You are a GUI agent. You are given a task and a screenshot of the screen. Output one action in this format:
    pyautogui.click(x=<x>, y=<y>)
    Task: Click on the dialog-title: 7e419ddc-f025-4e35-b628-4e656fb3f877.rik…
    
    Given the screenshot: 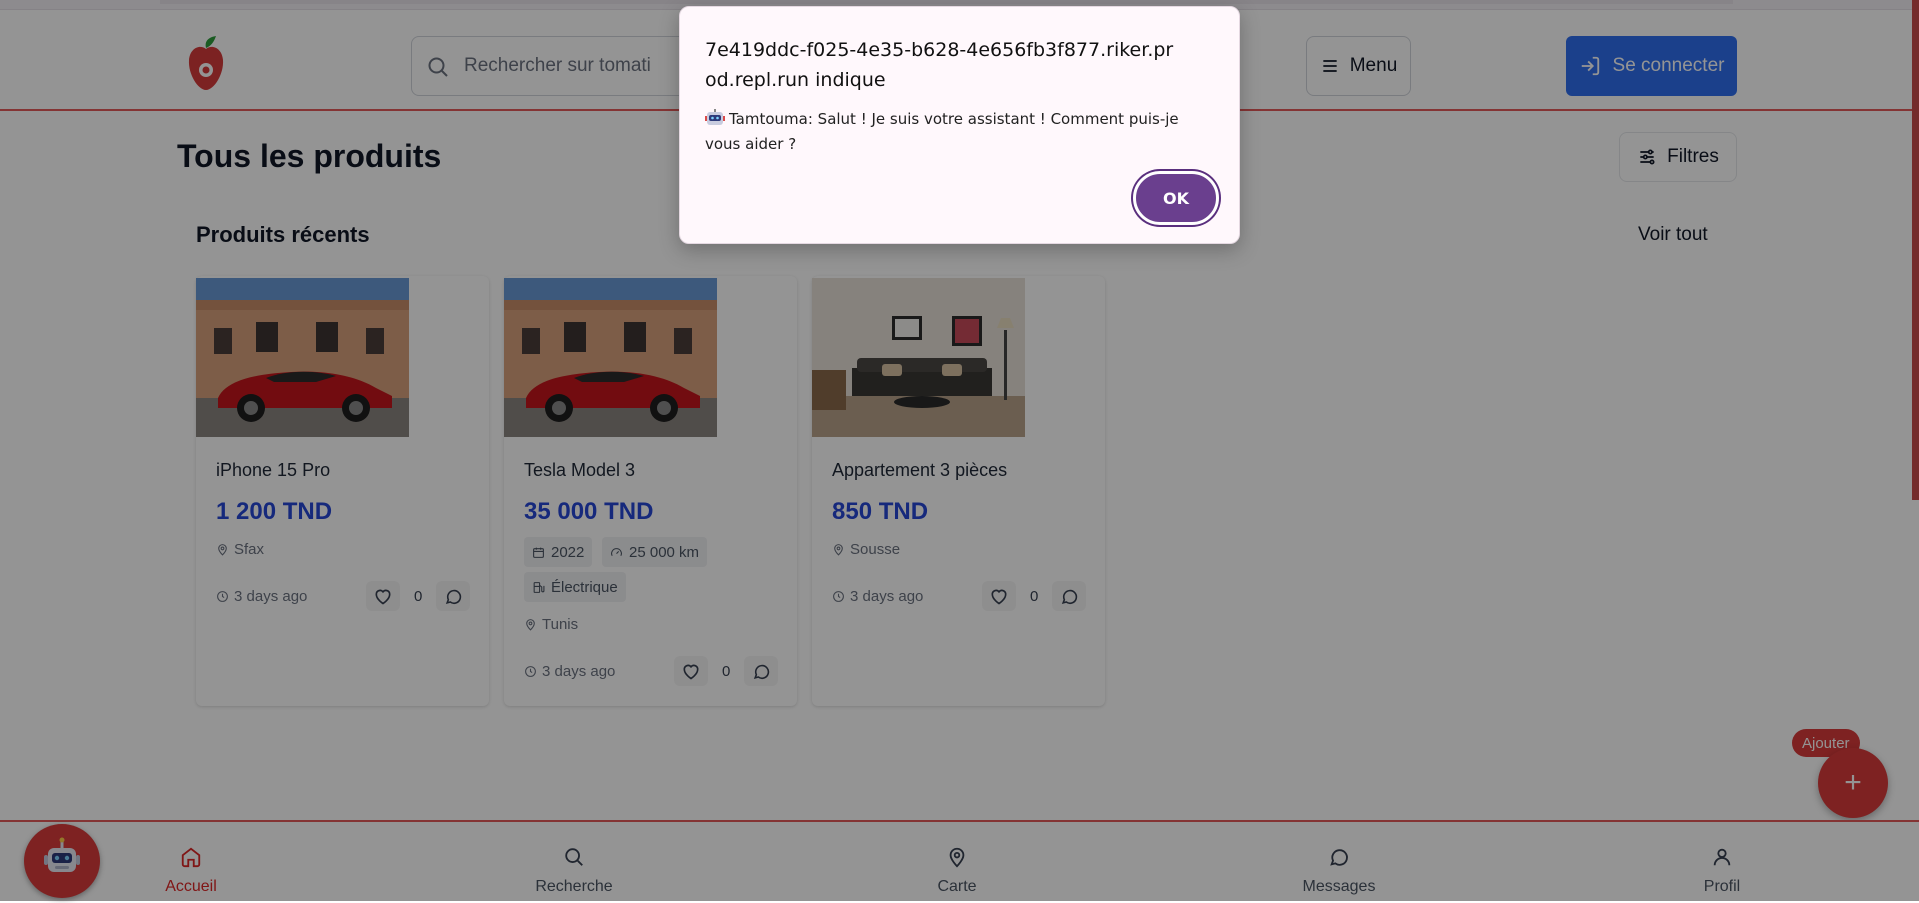 What is the action you would take?
    pyautogui.click(x=939, y=65)
    